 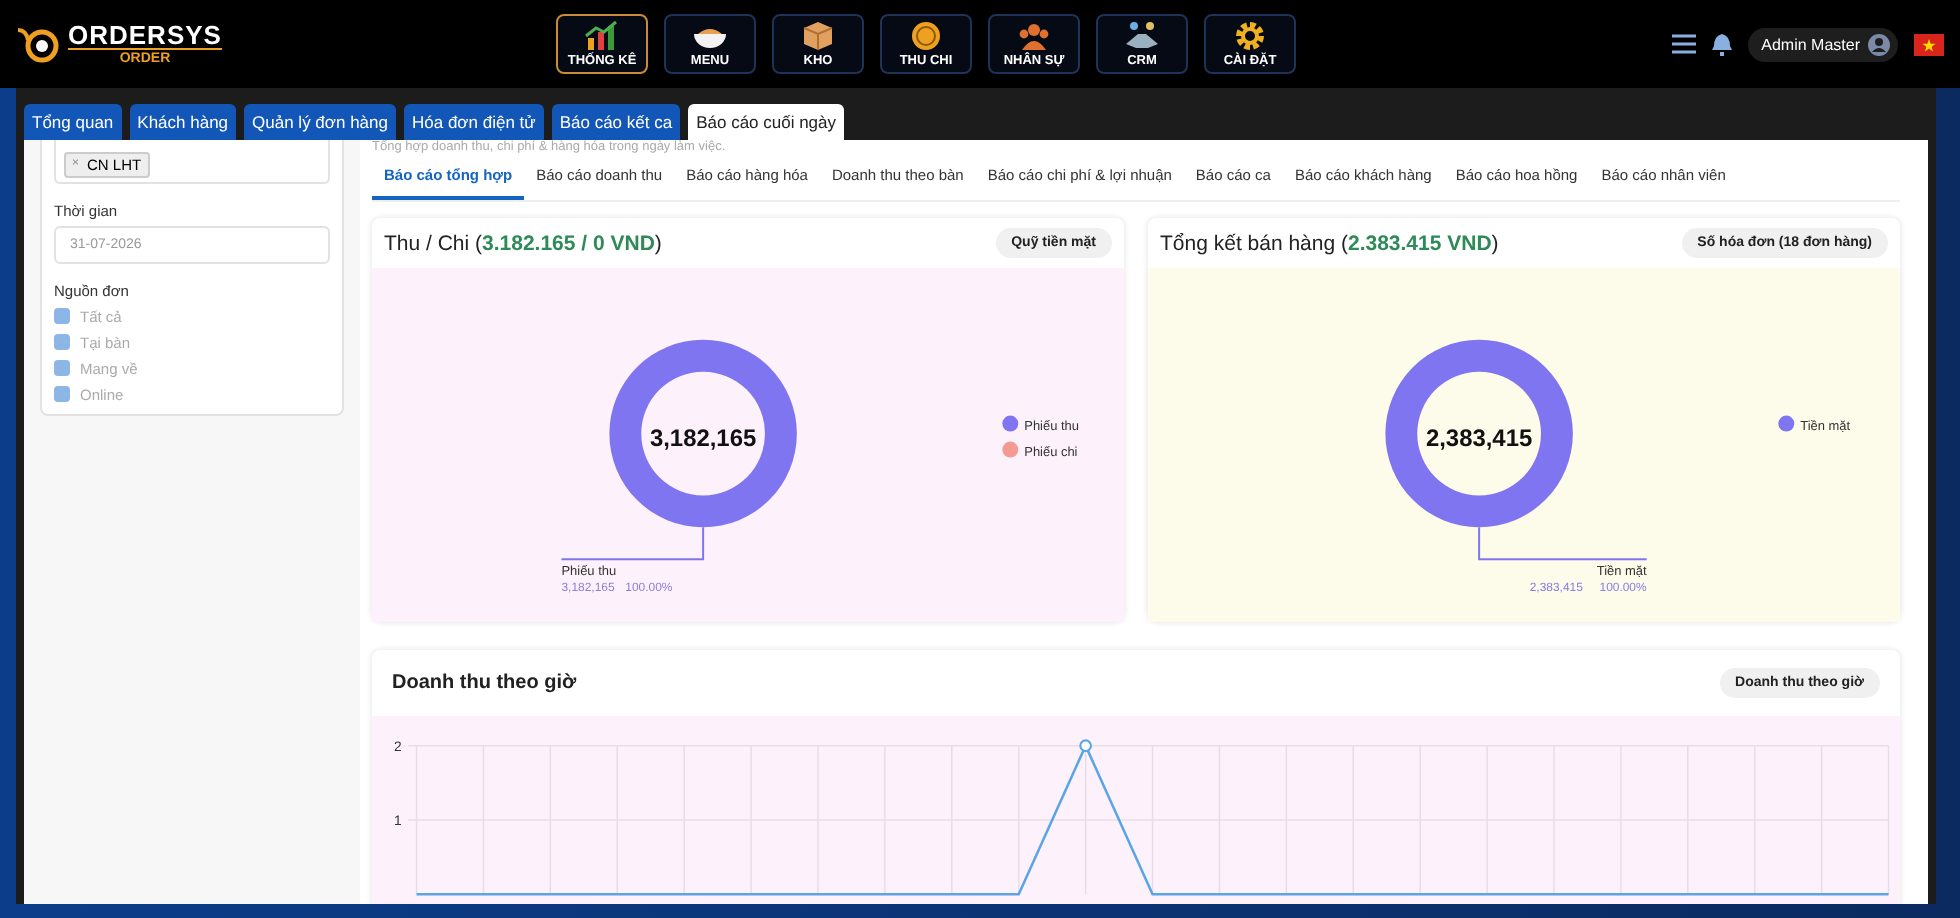 I want to click on tab: Báo cáo cuối ngày, so click(x=766, y=122).